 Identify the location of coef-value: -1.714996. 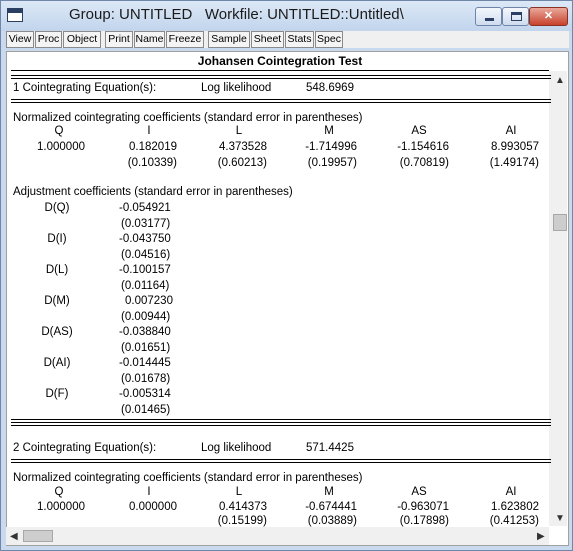
(331, 147).